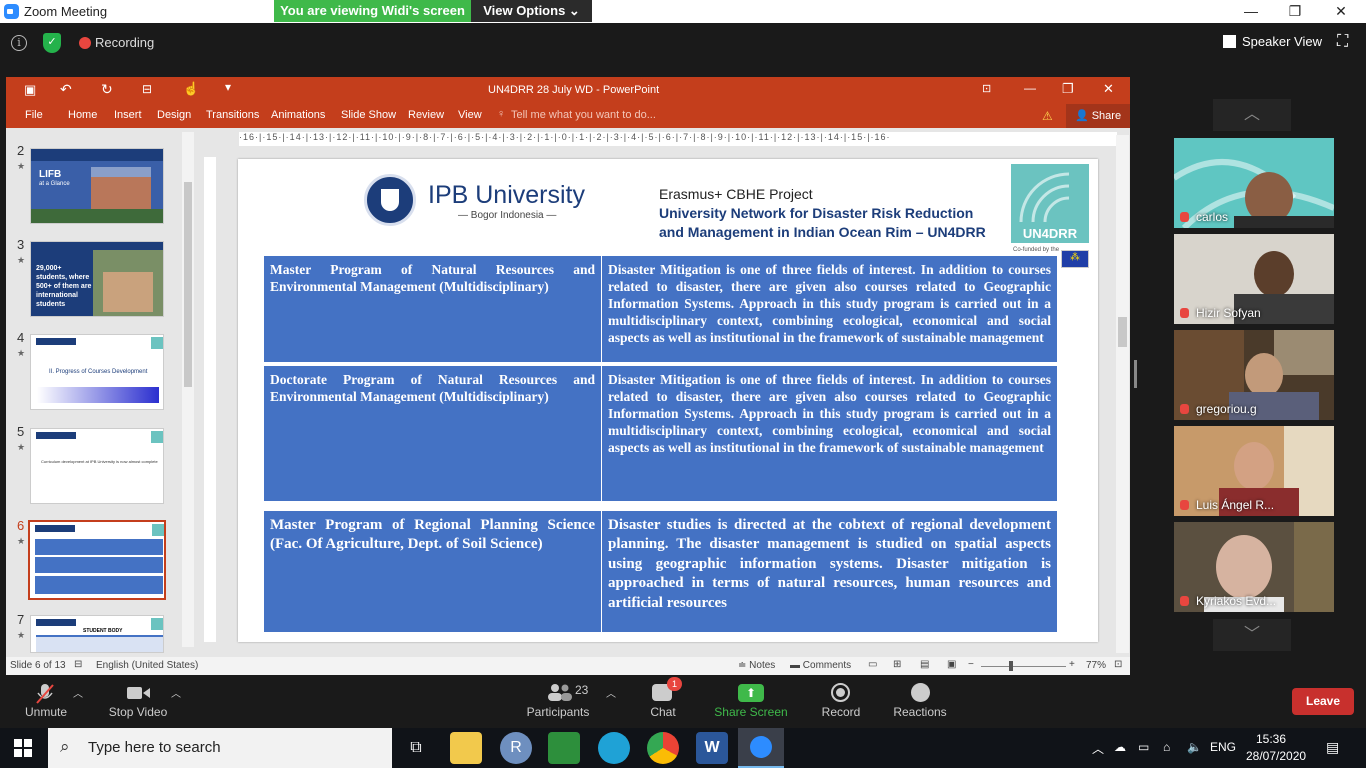  What do you see at coordinates (1135, 374) in the screenshot?
I see `panel-resize-handle` at bounding box center [1135, 374].